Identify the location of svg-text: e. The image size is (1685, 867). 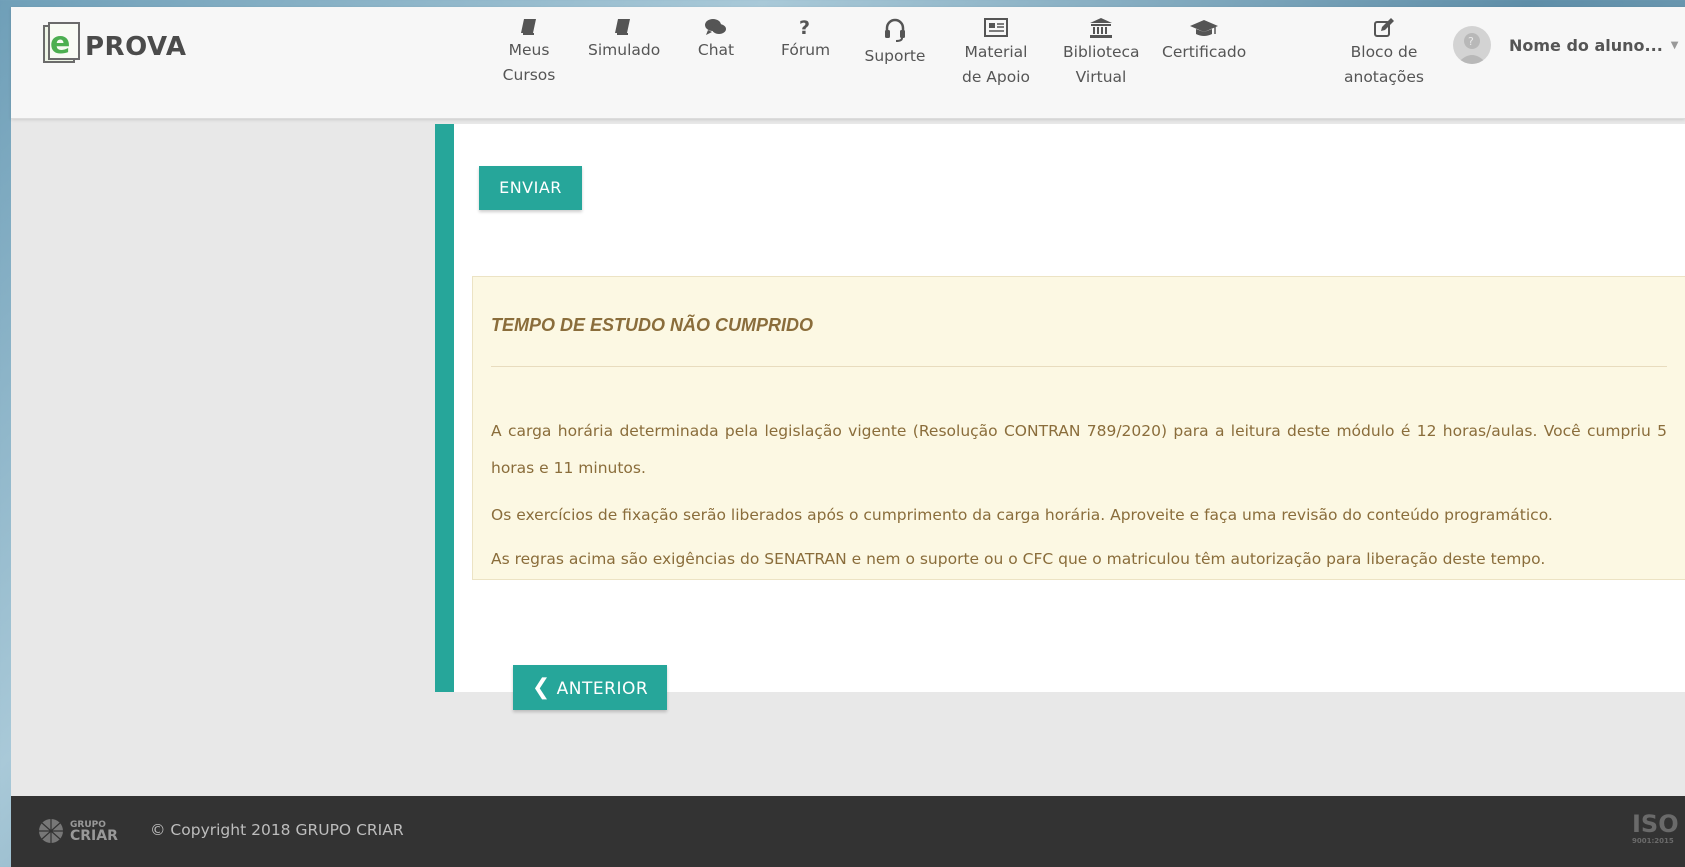
(60, 43).